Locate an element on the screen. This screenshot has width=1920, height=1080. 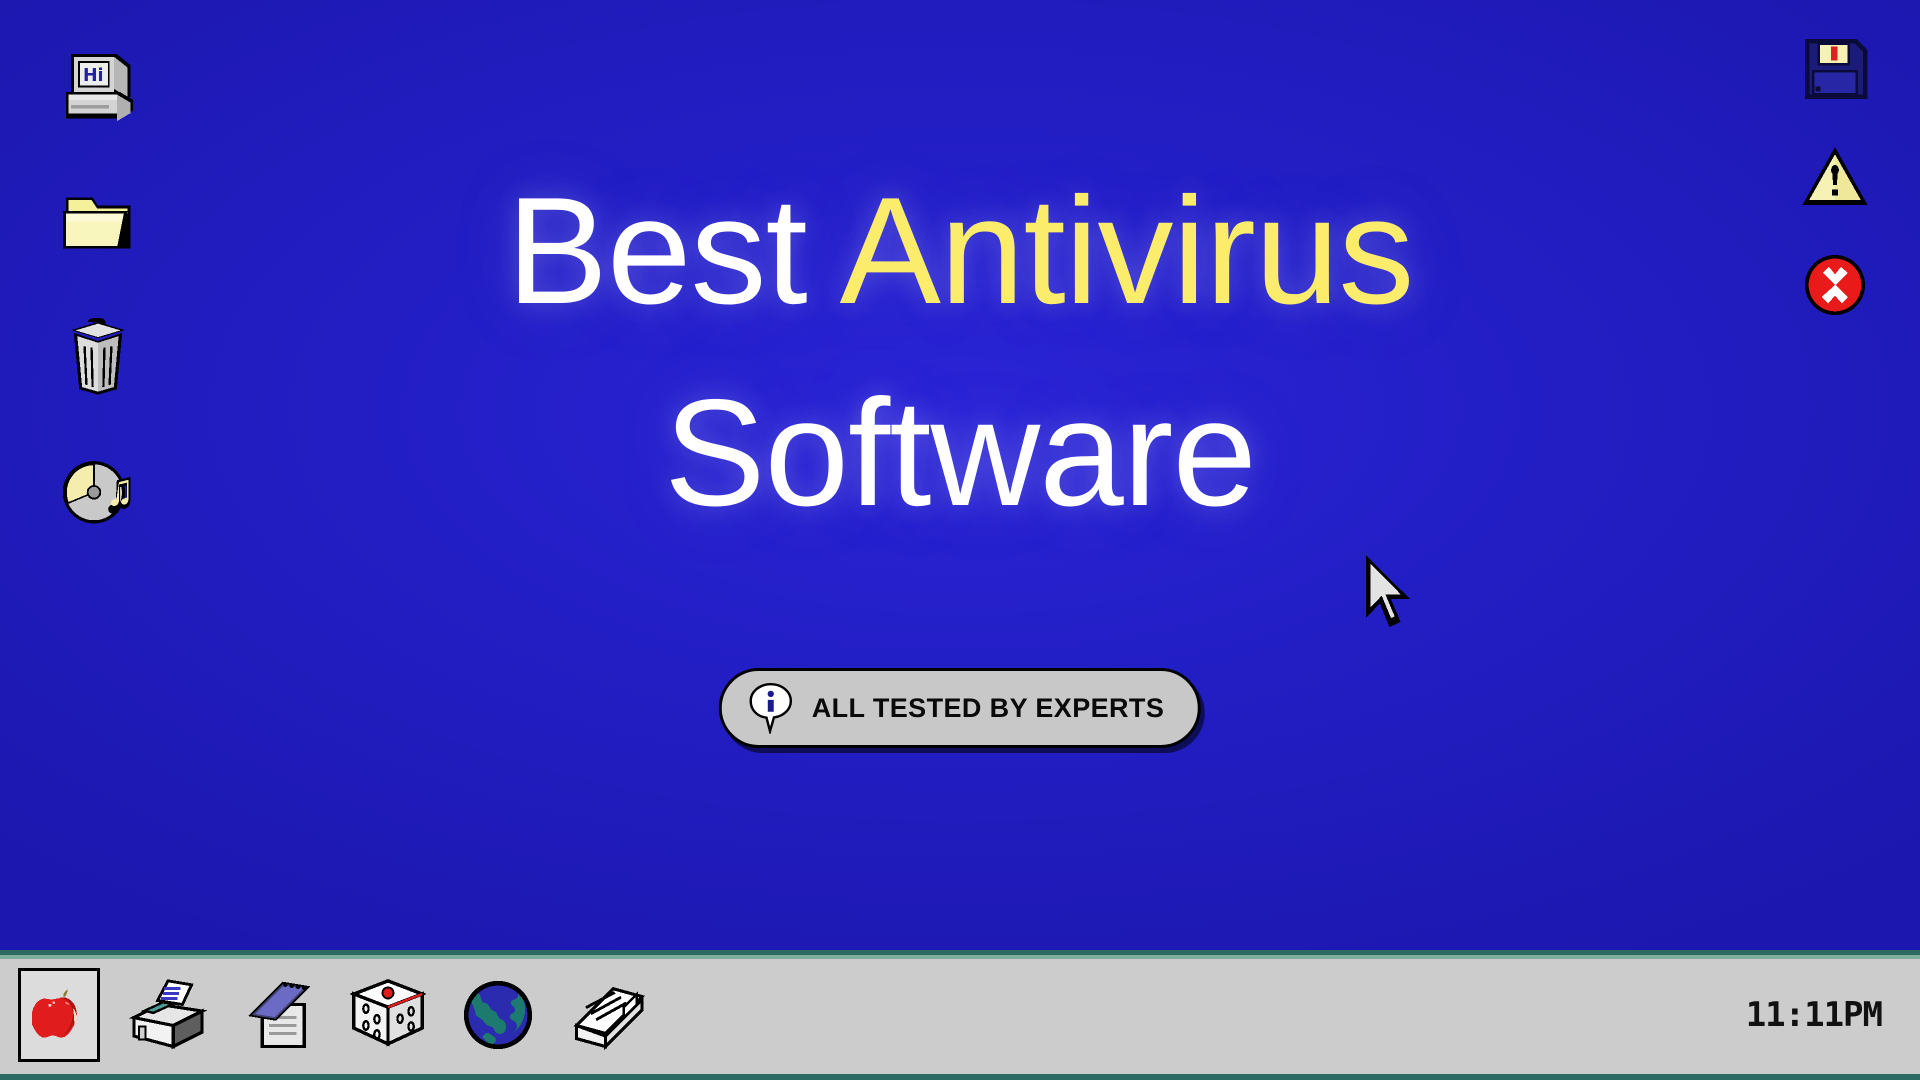
folder-icon is located at coordinates (98, 219).